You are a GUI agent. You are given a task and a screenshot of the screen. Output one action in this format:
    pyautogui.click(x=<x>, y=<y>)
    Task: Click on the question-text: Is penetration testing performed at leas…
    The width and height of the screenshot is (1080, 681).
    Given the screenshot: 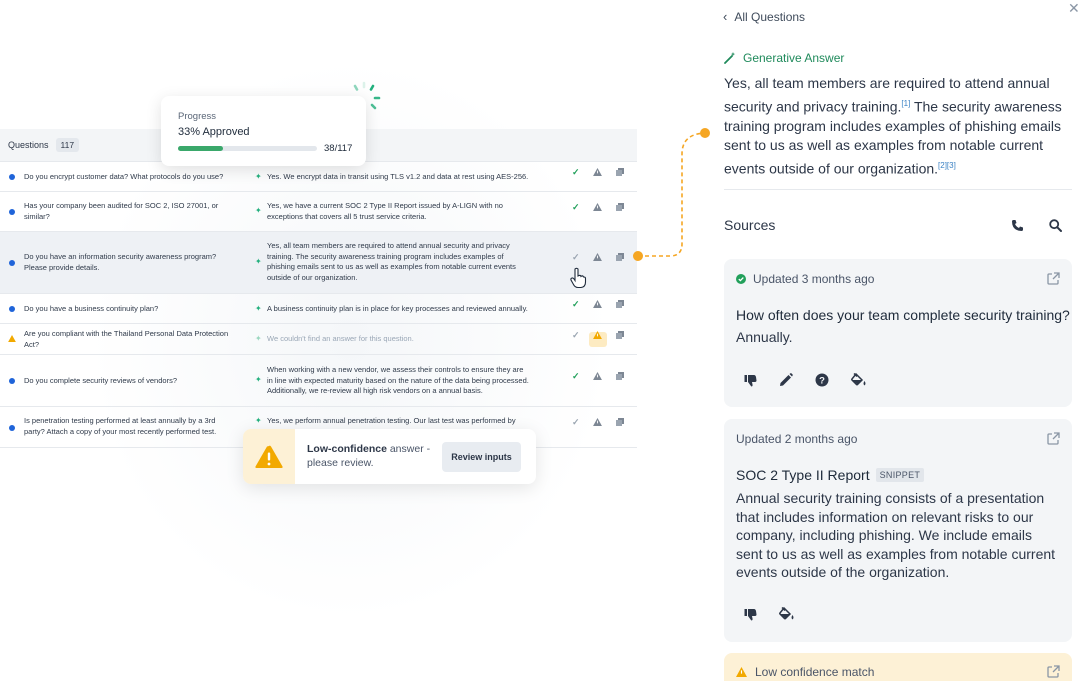 What is the action you would take?
    pyautogui.click(x=120, y=426)
    